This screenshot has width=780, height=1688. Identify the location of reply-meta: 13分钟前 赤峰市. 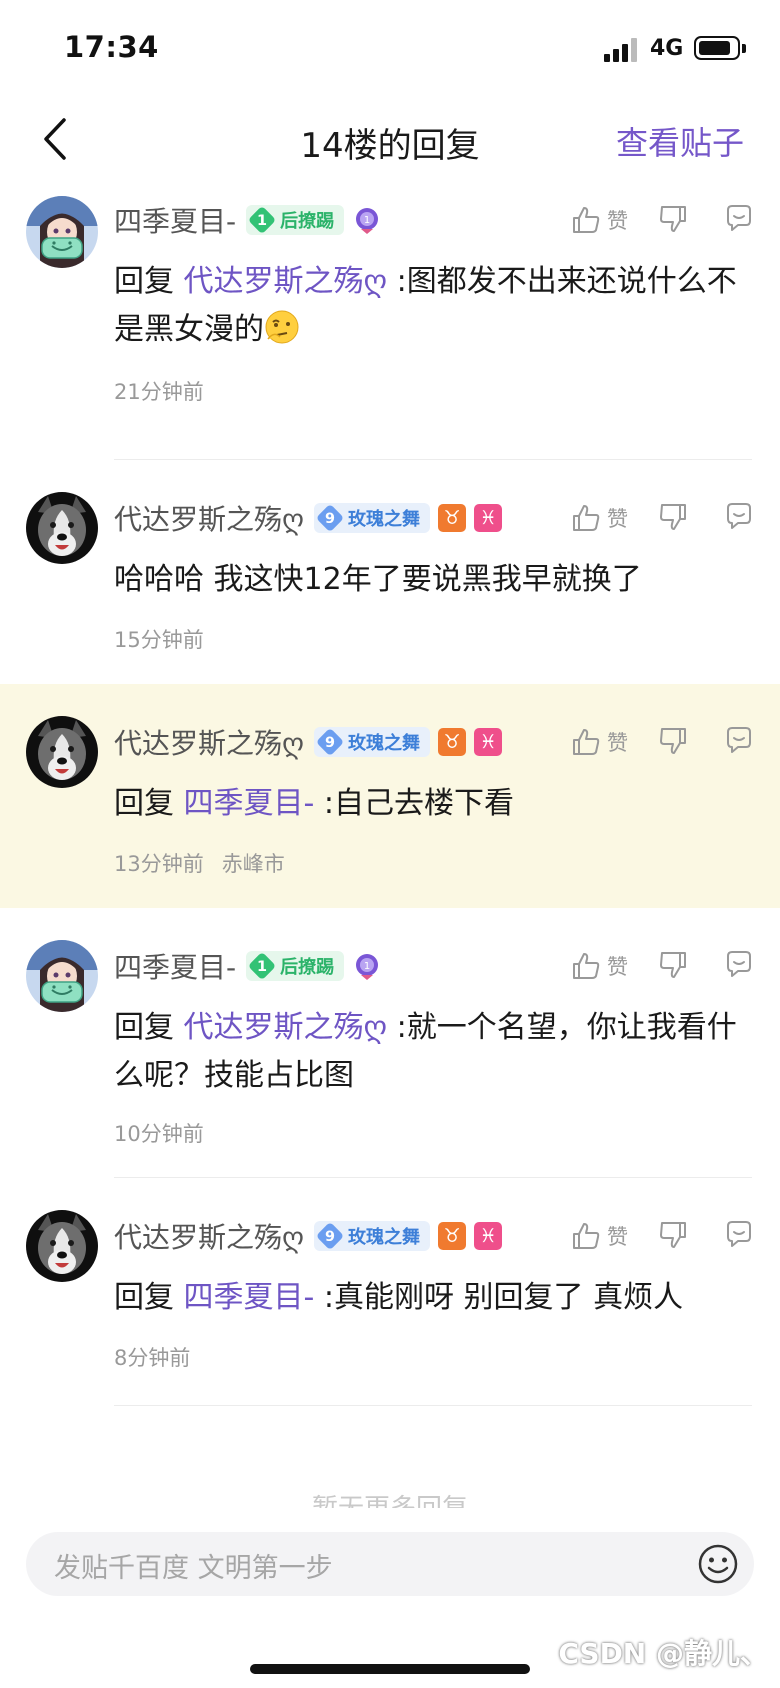
(199, 863).